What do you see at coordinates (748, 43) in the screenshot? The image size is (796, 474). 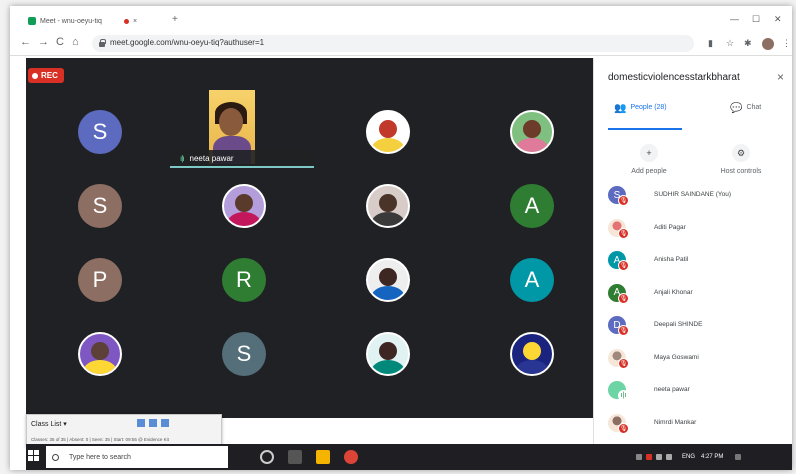 I see `extensions-icon: ✱` at bounding box center [748, 43].